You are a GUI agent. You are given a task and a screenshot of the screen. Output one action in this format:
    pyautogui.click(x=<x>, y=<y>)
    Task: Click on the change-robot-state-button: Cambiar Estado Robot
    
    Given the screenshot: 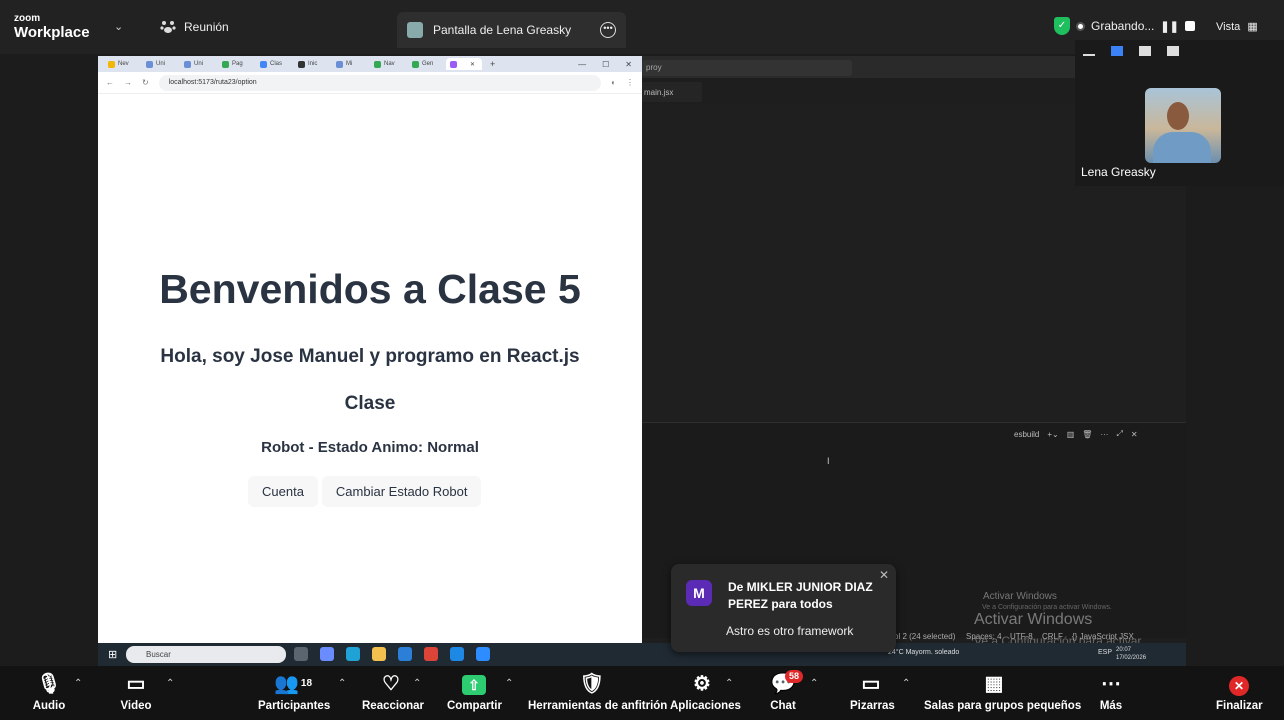 What is the action you would take?
    pyautogui.click(x=401, y=491)
    